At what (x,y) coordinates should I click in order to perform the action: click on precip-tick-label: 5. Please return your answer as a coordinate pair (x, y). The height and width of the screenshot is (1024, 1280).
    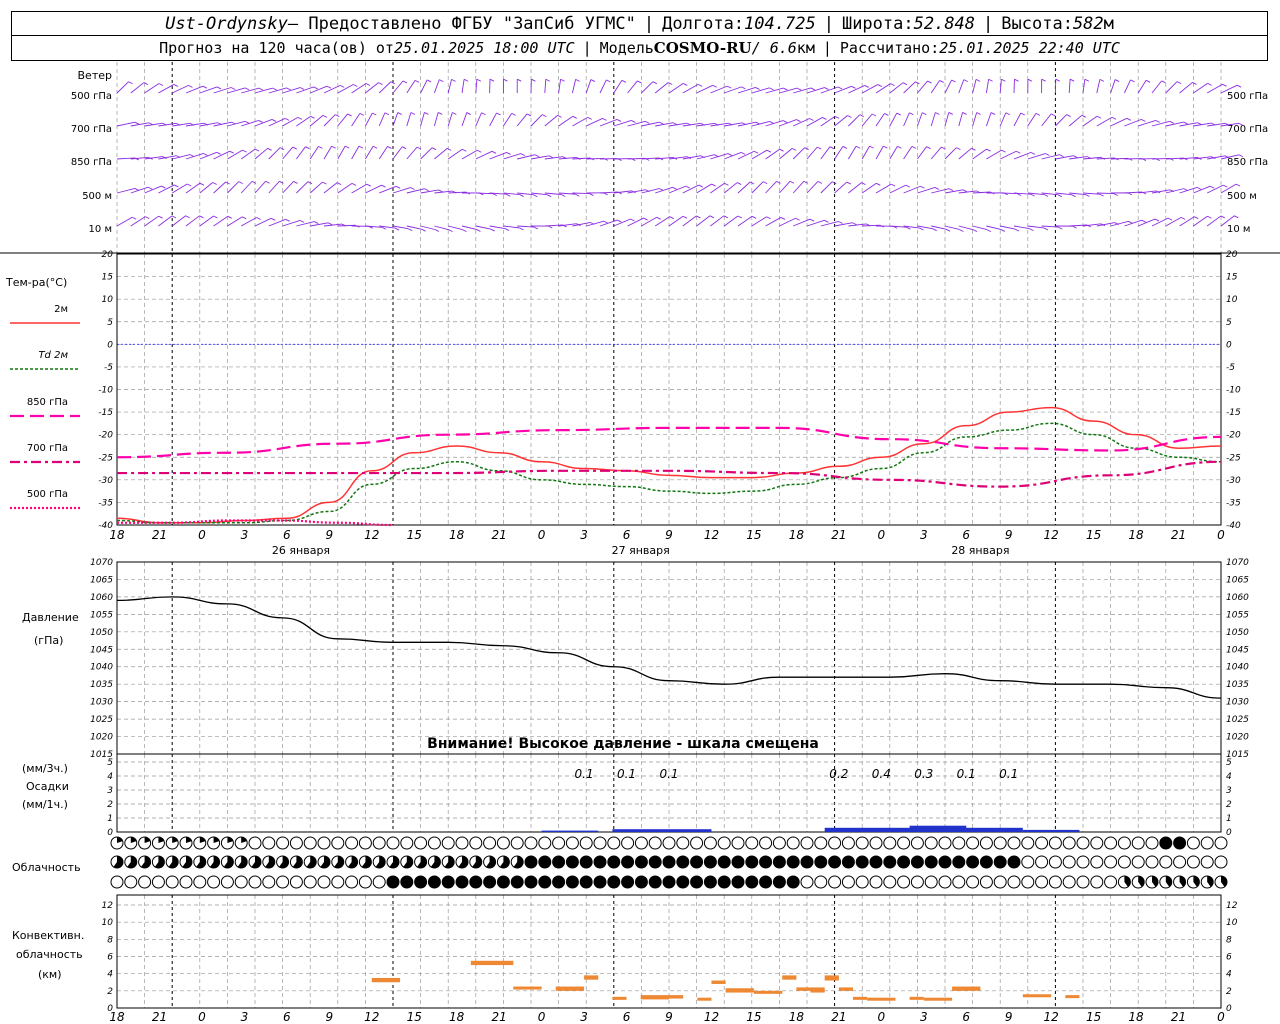
    Looking at the image, I should click on (110, 763).